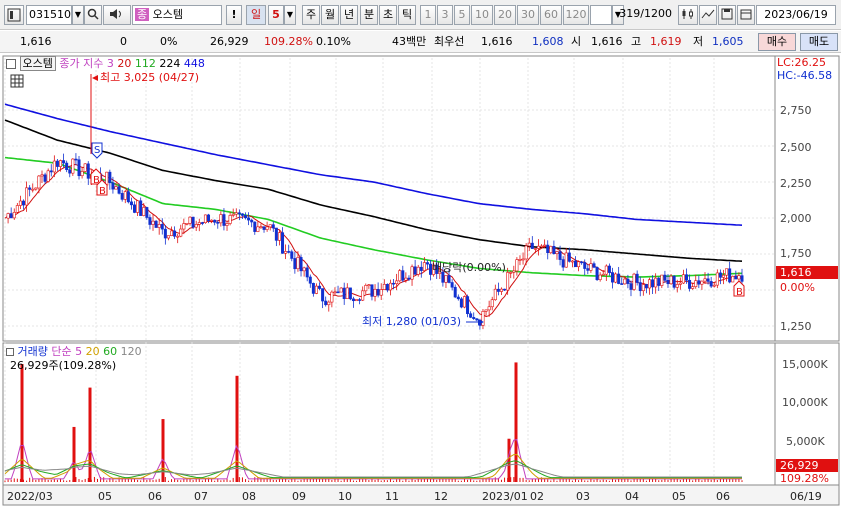 The image size is (841, 506). Describe the element at coordinates (369, 15) in the screenshot. I see `period-minute-button: 분` at that location.